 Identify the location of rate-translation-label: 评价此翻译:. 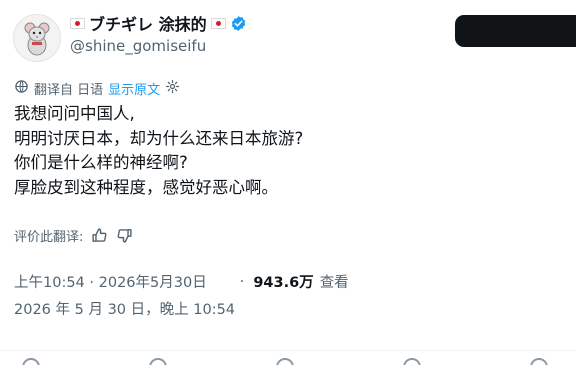
(49, 237).